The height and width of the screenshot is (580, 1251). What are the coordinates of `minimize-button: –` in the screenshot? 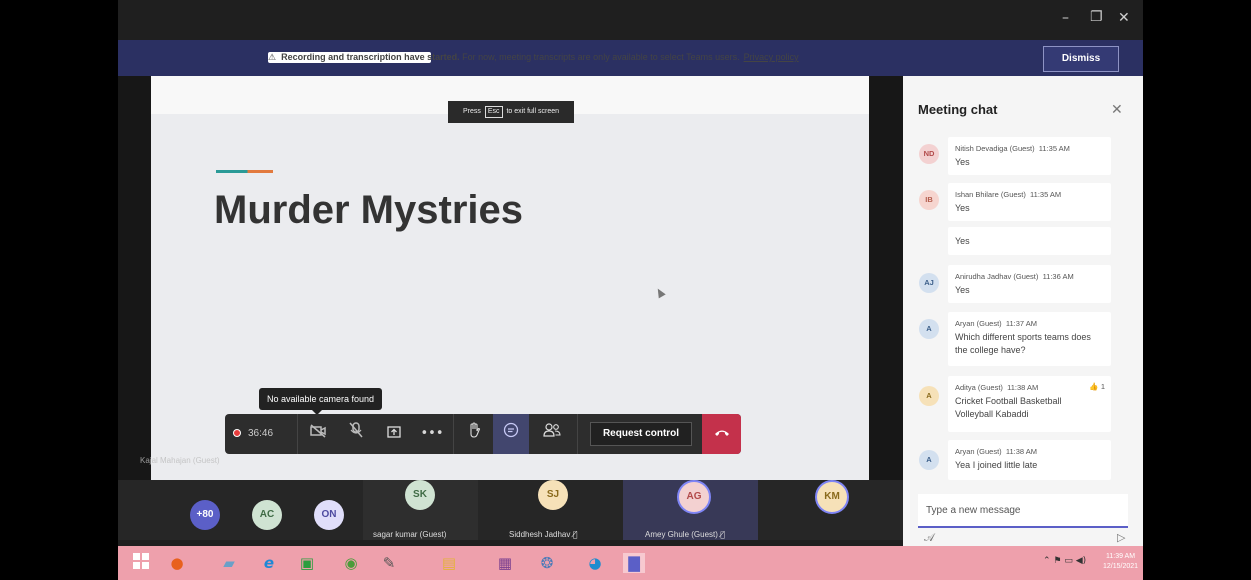 It's located at (1065, 18).